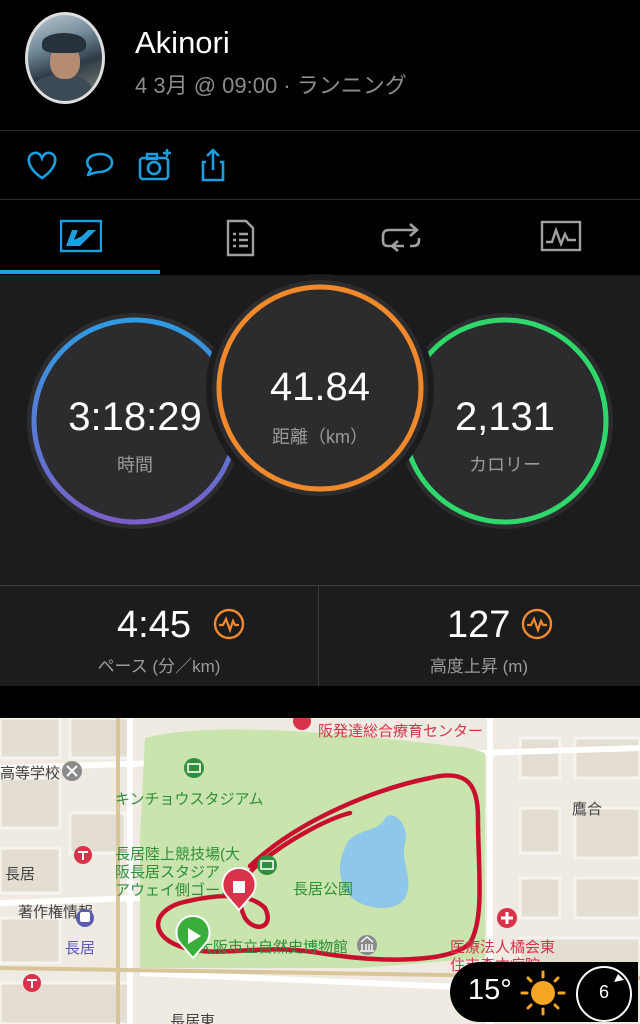 The image size is (640, 1024). What do you see at coordinates (42, 165) in the screenshot?
I see `heart-icon` at bounding box center [42, 165].